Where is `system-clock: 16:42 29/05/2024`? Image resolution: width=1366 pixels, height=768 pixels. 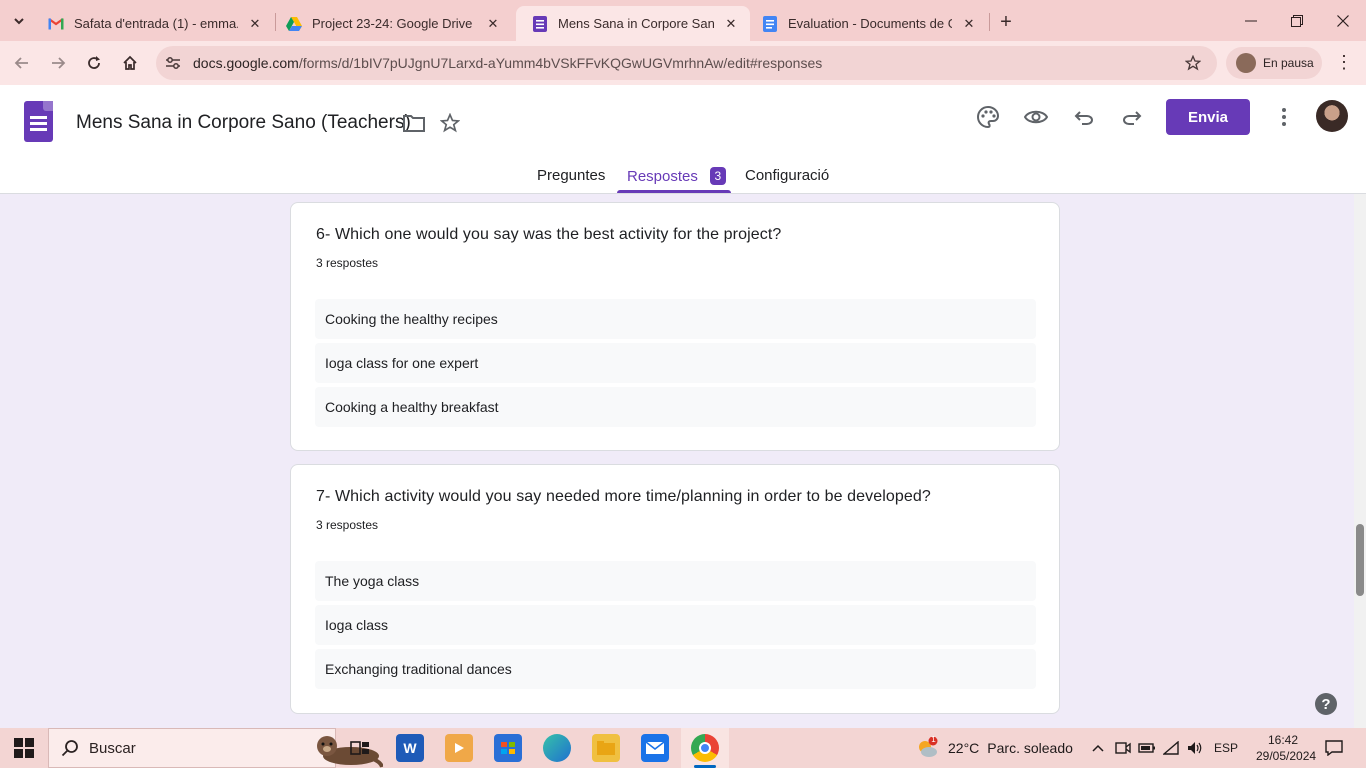 system-clock: 16:42 29/05/2024 is located at coordinates (1286, 748).